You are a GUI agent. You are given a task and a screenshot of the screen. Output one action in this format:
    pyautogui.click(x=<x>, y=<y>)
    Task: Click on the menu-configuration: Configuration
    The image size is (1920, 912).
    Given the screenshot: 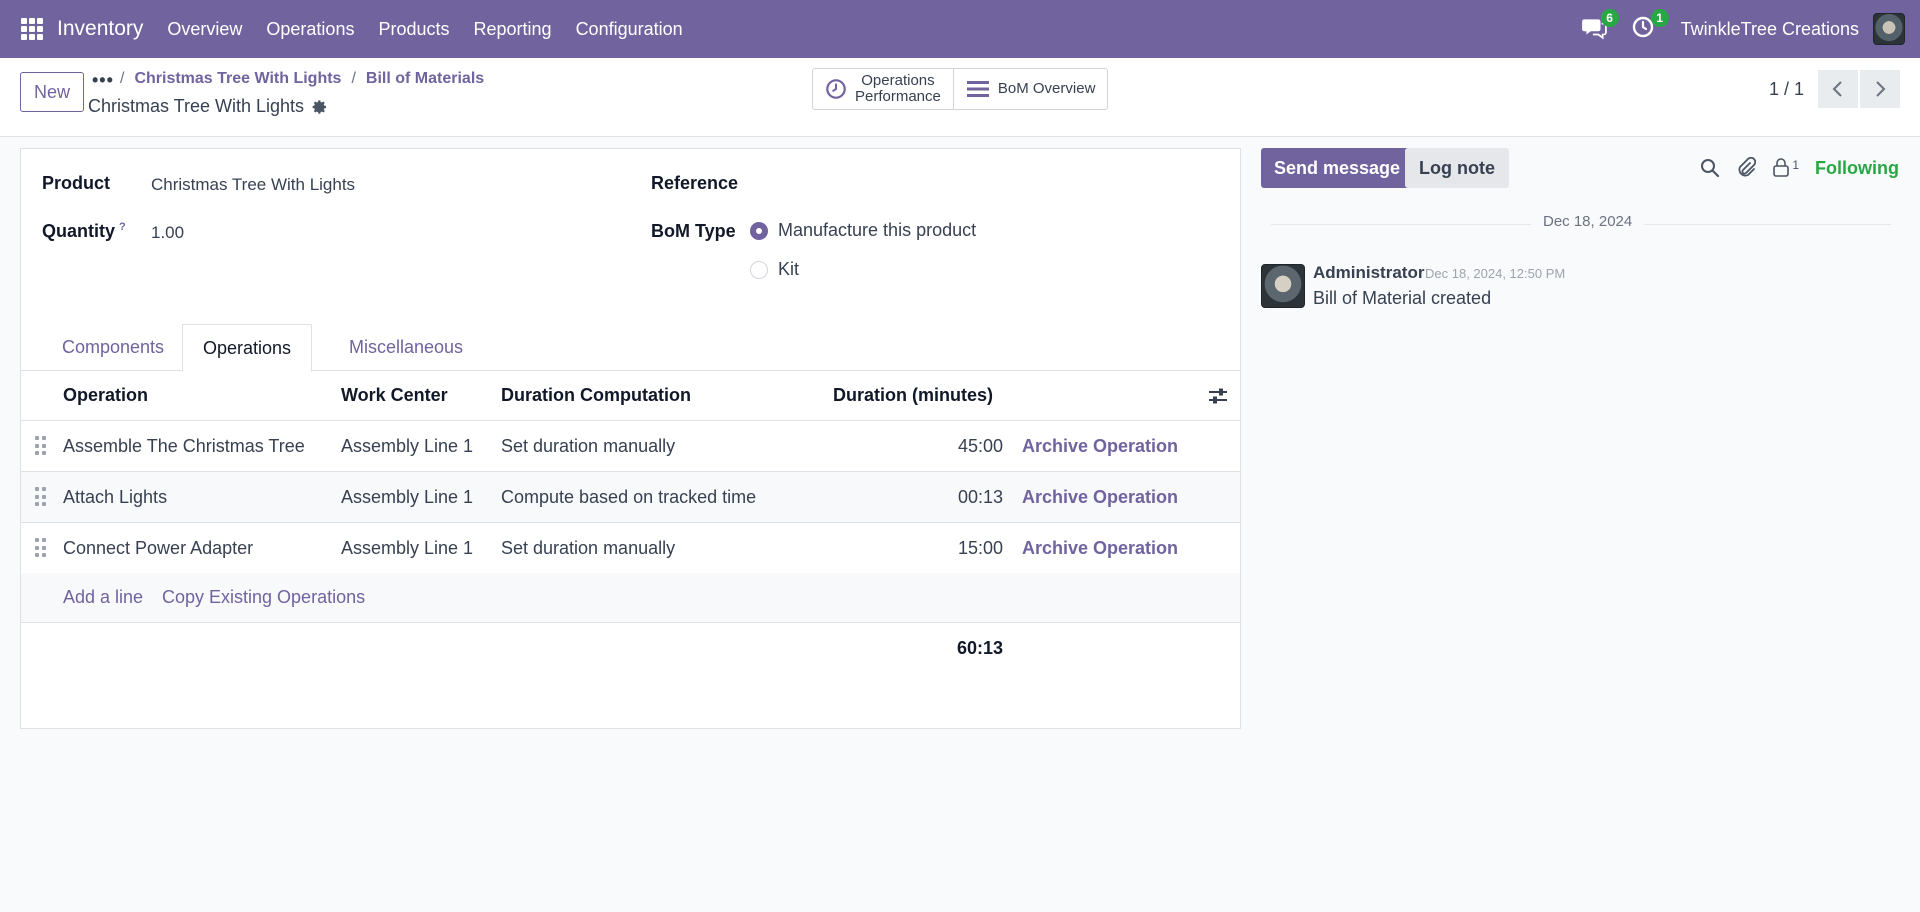 What is the action you would take?
    pyautogui.click(x=629, y=29)
    